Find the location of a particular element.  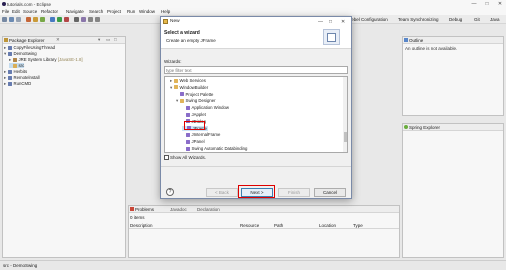

wizard-tree-item: ▸ Web Services is located at coordinates (188, 81).